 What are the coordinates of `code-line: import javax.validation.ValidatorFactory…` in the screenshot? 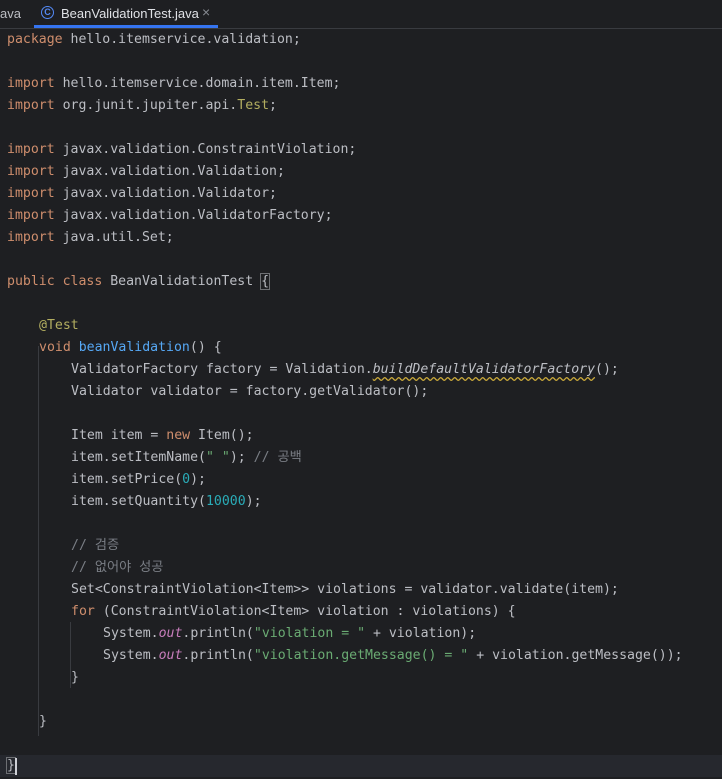 It's located at (170, 216).